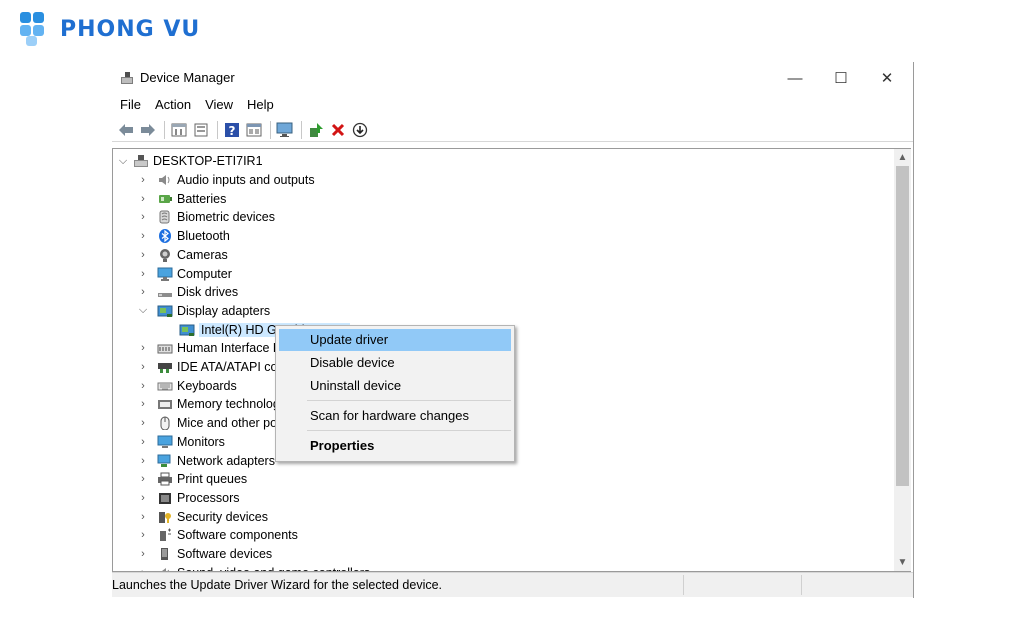  What do you see at coordinates (395, 416) in the screenshot?
I see `scan-hardware-menu-item: Scan for hardware changes` at bounding box center [395, 416].